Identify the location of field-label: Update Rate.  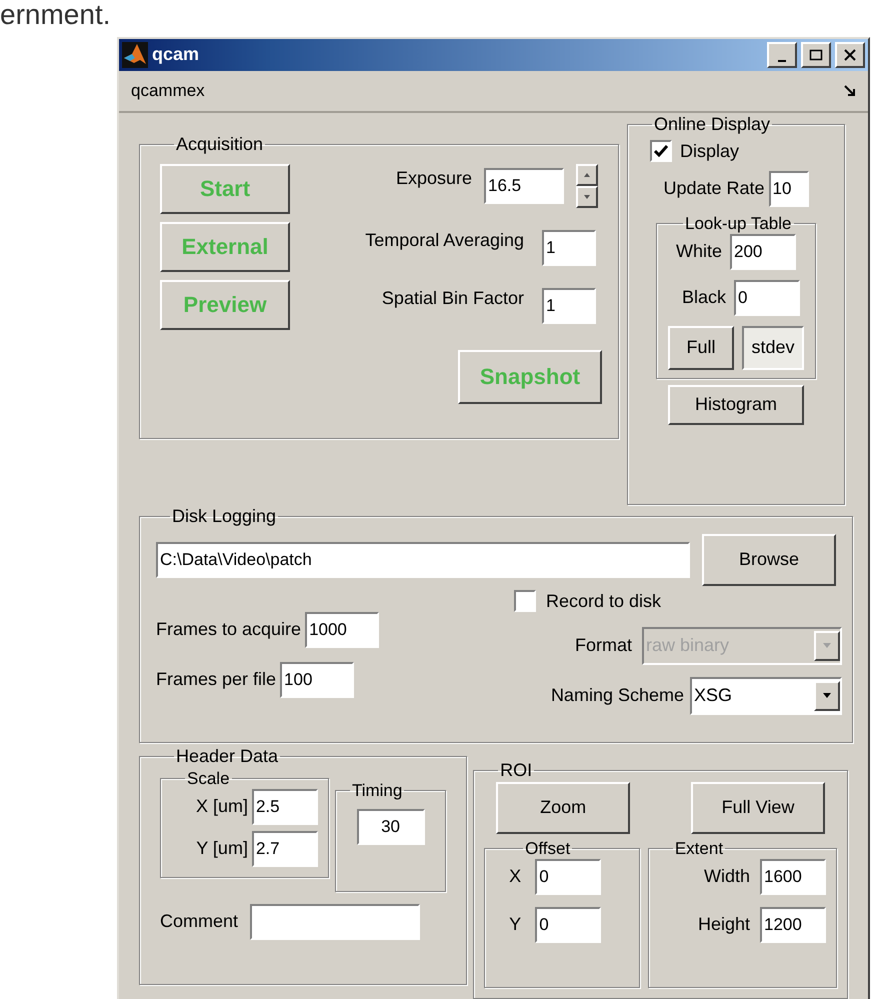
(714, 188).